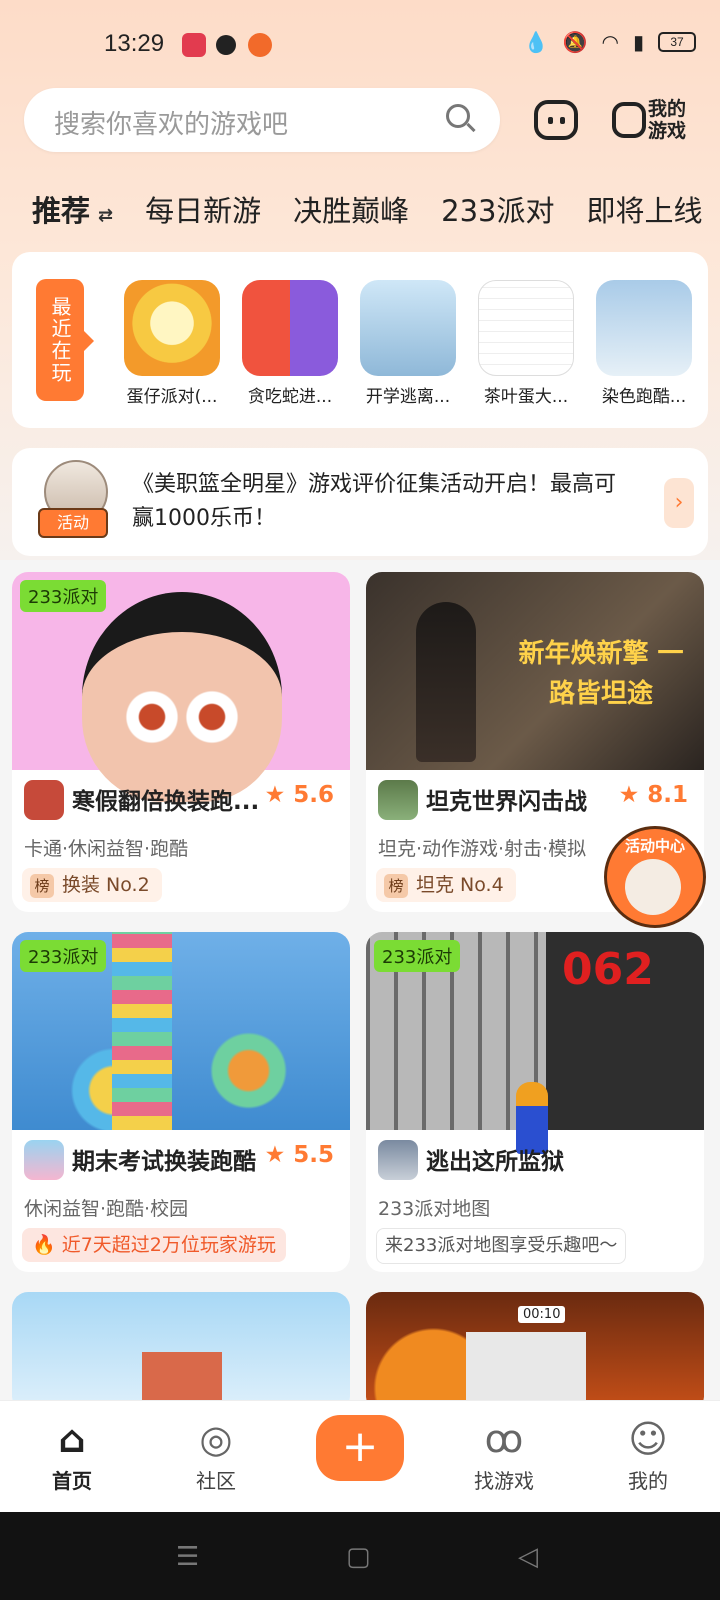 The height and width of the screenshot is (1600, 720). What do you see at coordinates (396, 886) in the screenshot?
I see `rank-icon: 榜` at bounding box center [396, 886].